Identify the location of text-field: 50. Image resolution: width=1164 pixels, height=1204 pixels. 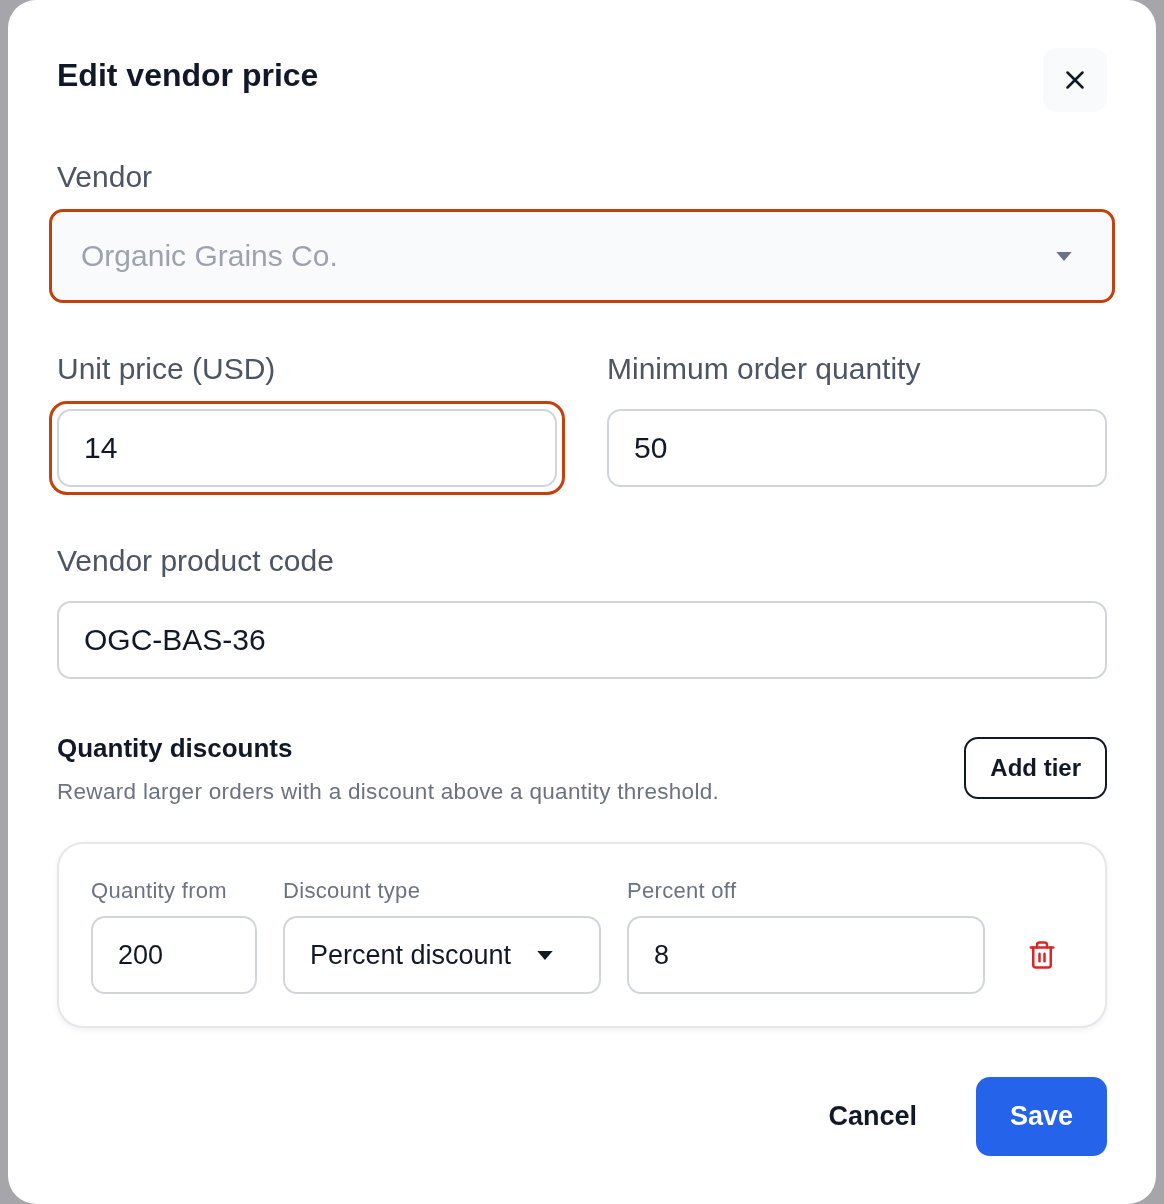
(857, 448).